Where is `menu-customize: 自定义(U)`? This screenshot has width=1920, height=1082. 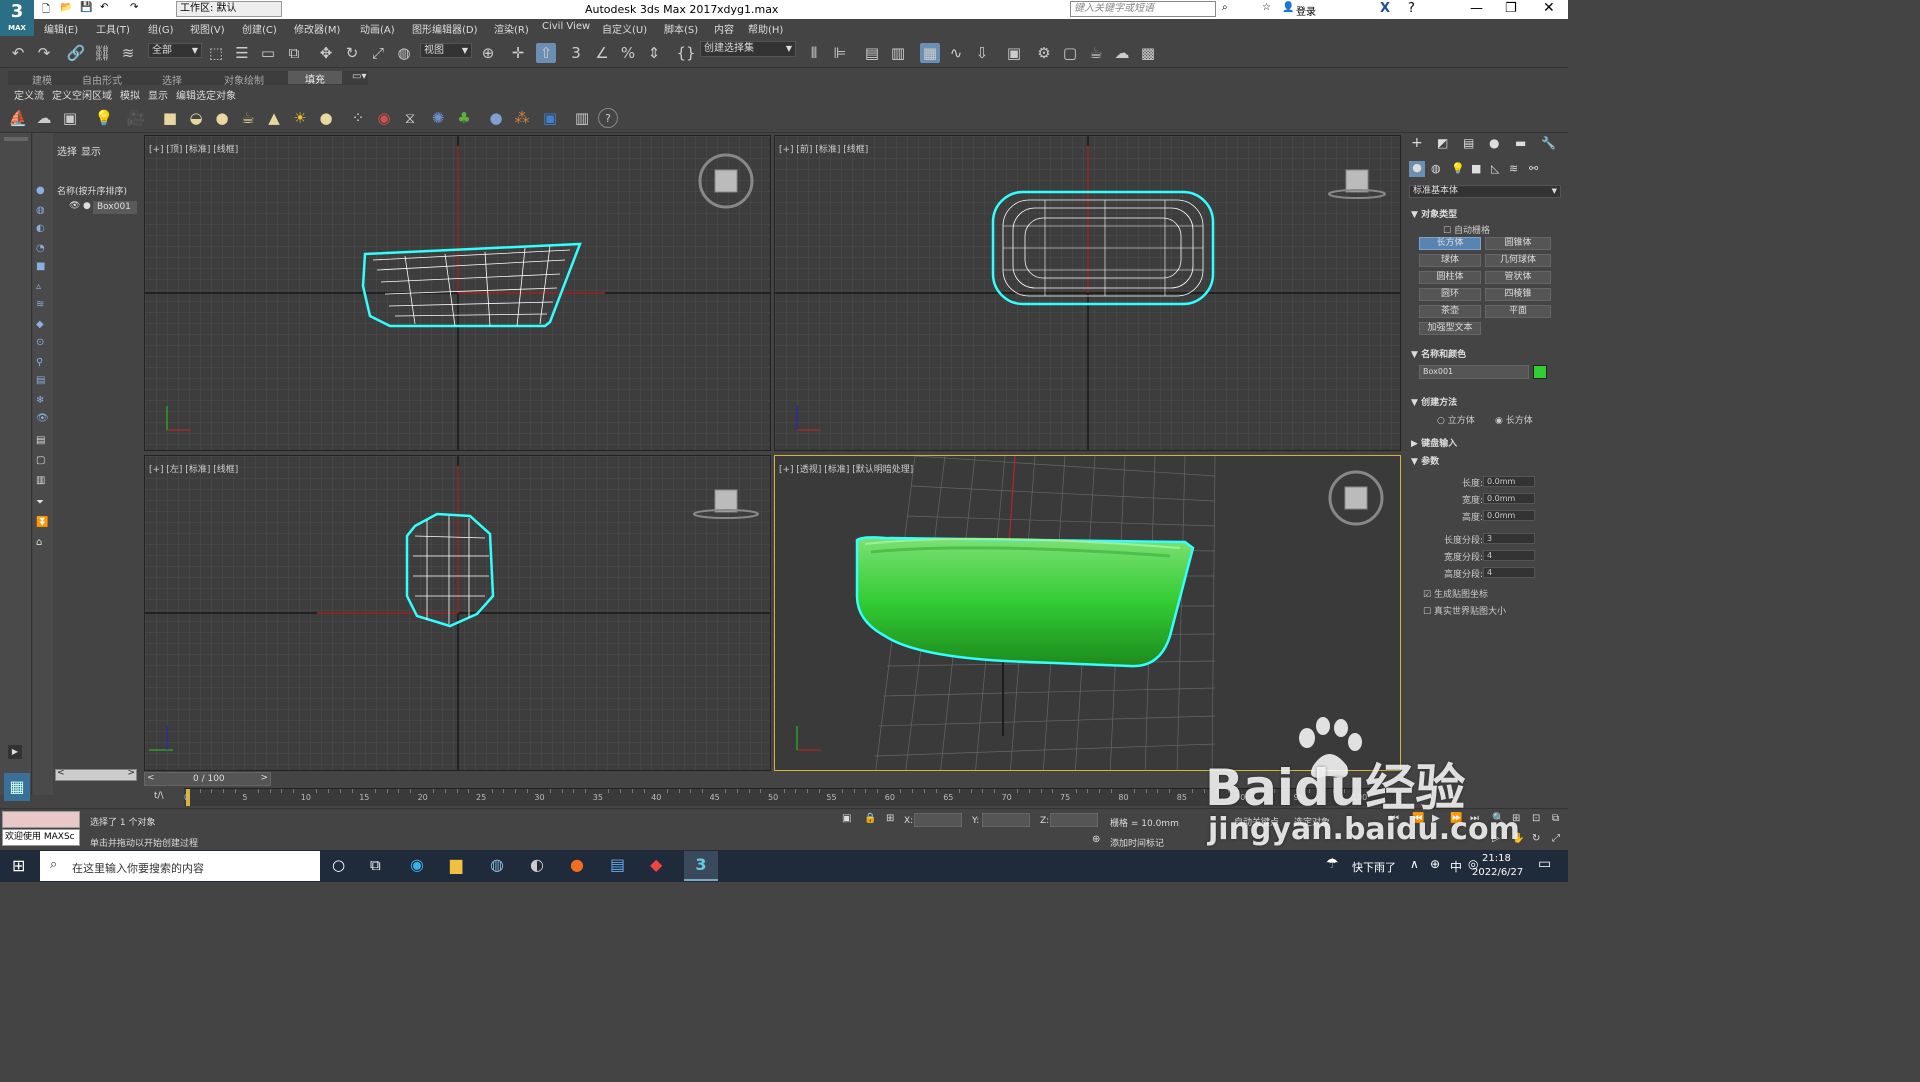 menu-customize: 自定义(U) is located at coordinates (624, 28).